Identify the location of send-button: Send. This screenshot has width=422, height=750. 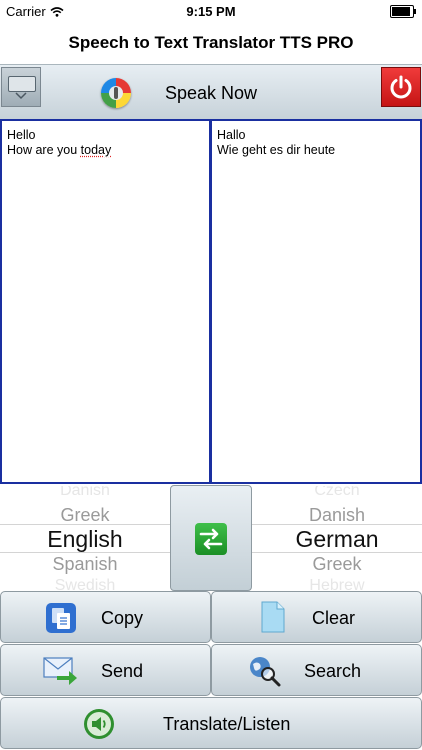
(105, 670).